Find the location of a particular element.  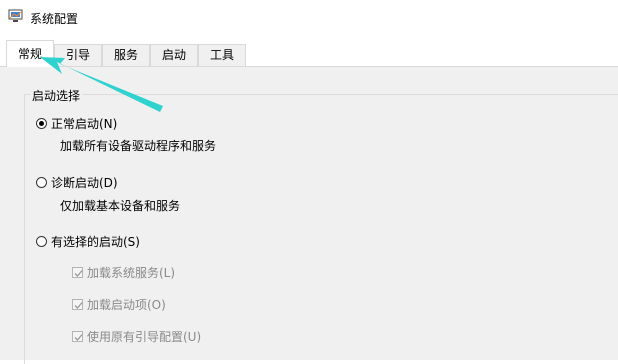

system-config-icon is located at coordinates (15, 15).